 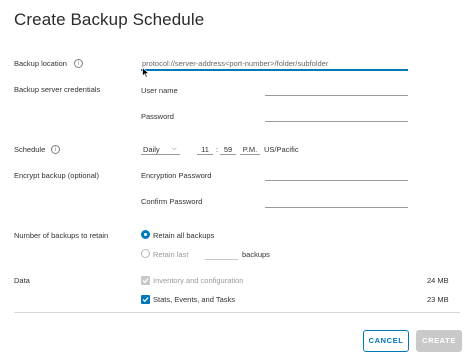 I want to click on stats-events-tasks-checkbox, so click(x=145, y=299).